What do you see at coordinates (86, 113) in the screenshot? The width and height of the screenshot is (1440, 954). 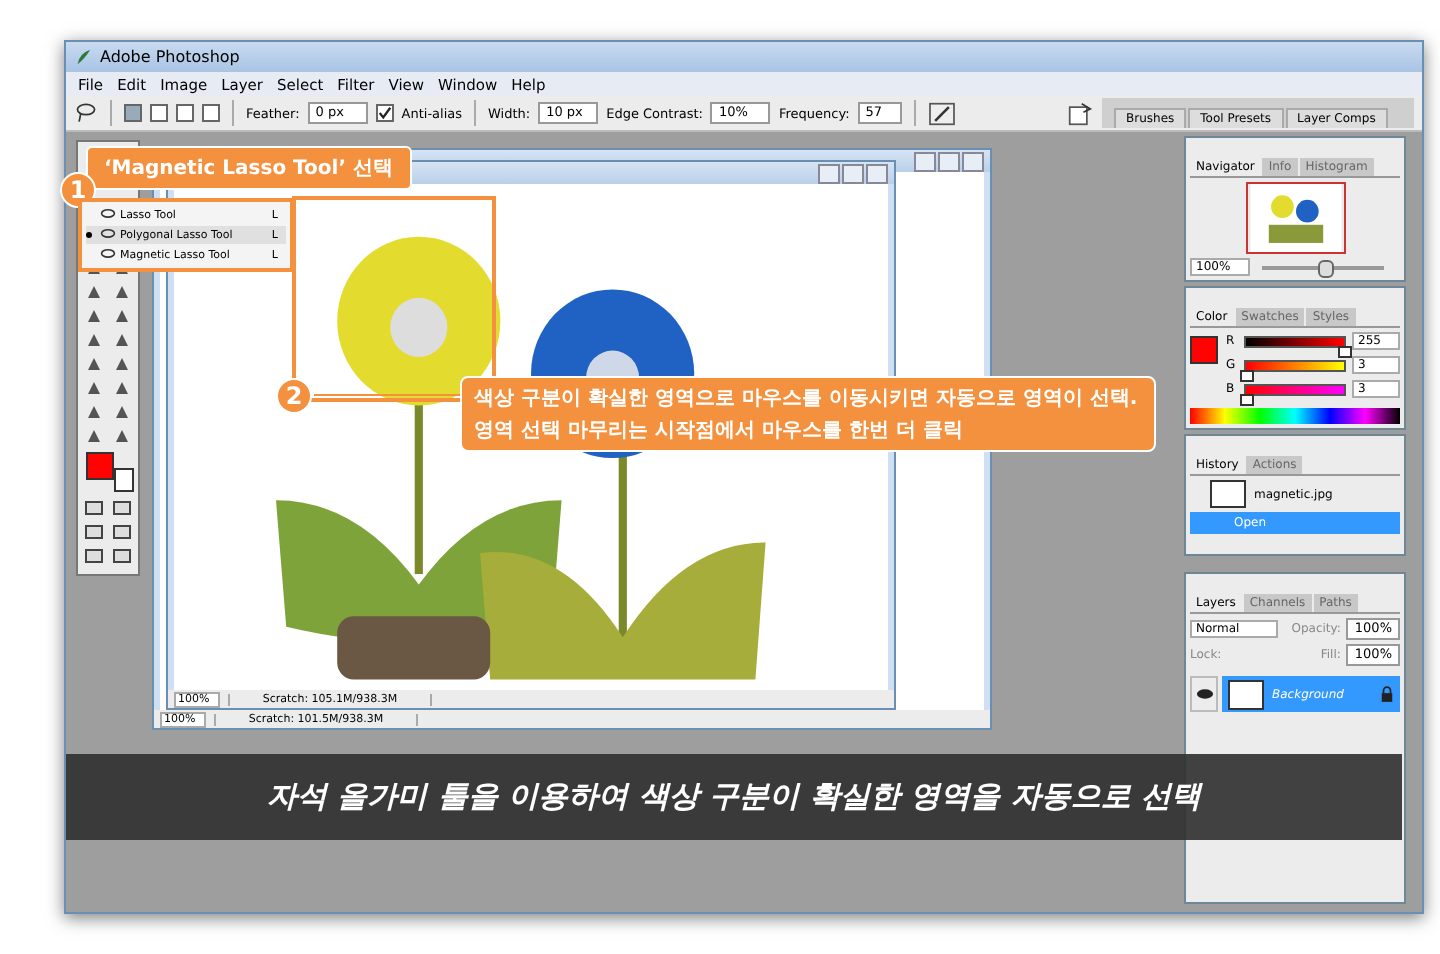 I see `lasso-icon` at bounding box center [86, 113].